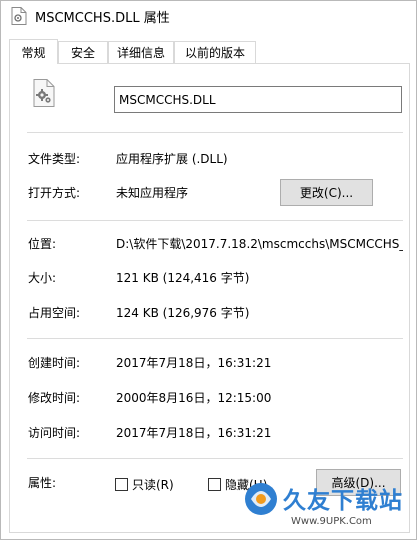 The image size is (417, 540). I want to click on size-on-disk-value: 124 KB (126,976 字节), so click(183, 313).